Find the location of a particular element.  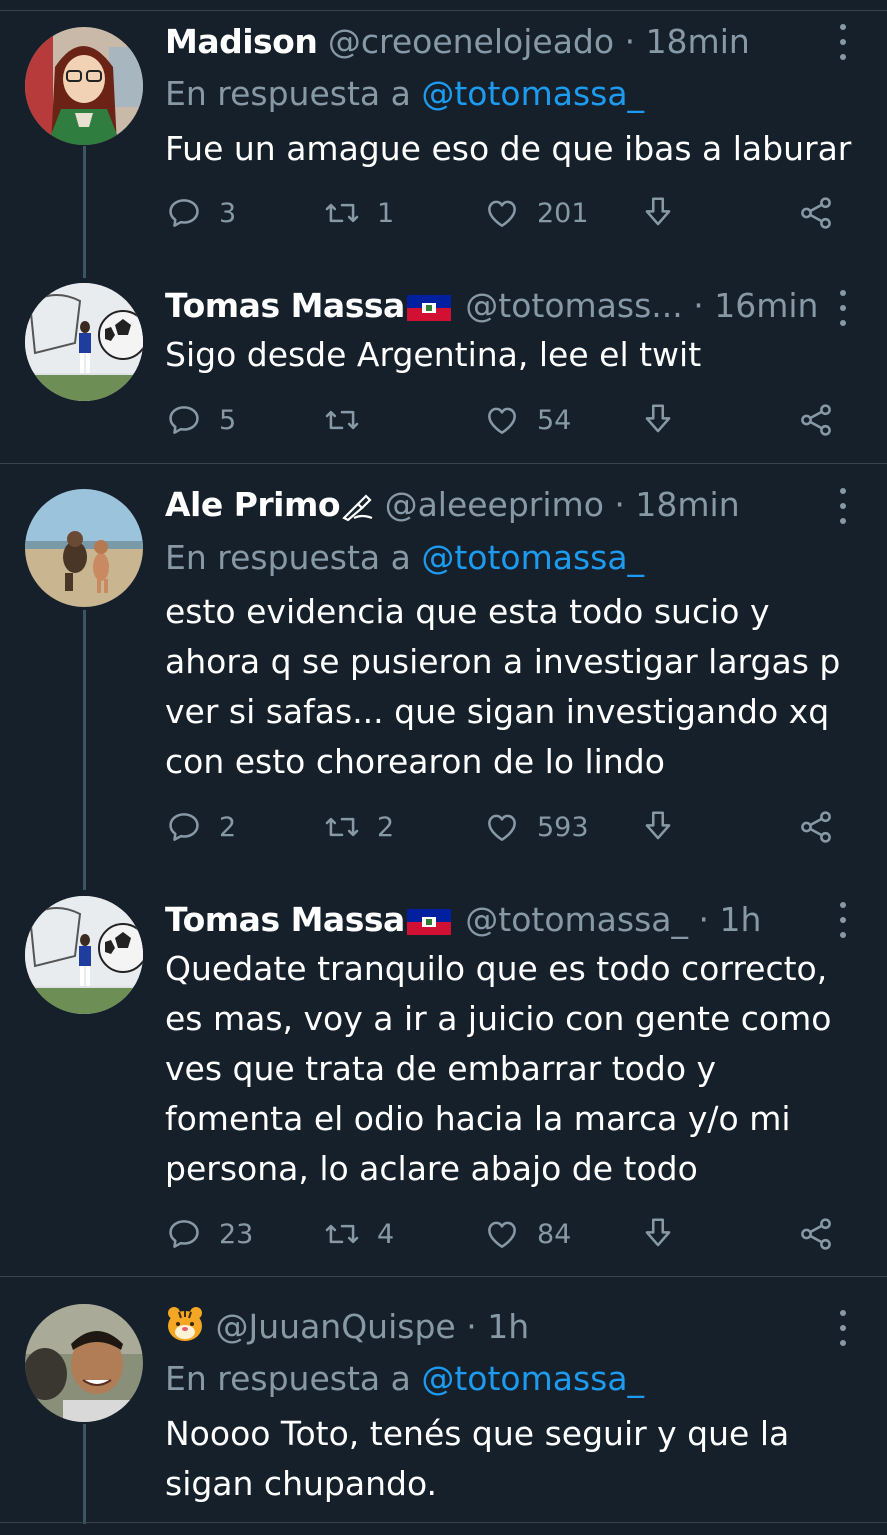

user-handle: @creoenelojeado is located at coordinates (471, 41).